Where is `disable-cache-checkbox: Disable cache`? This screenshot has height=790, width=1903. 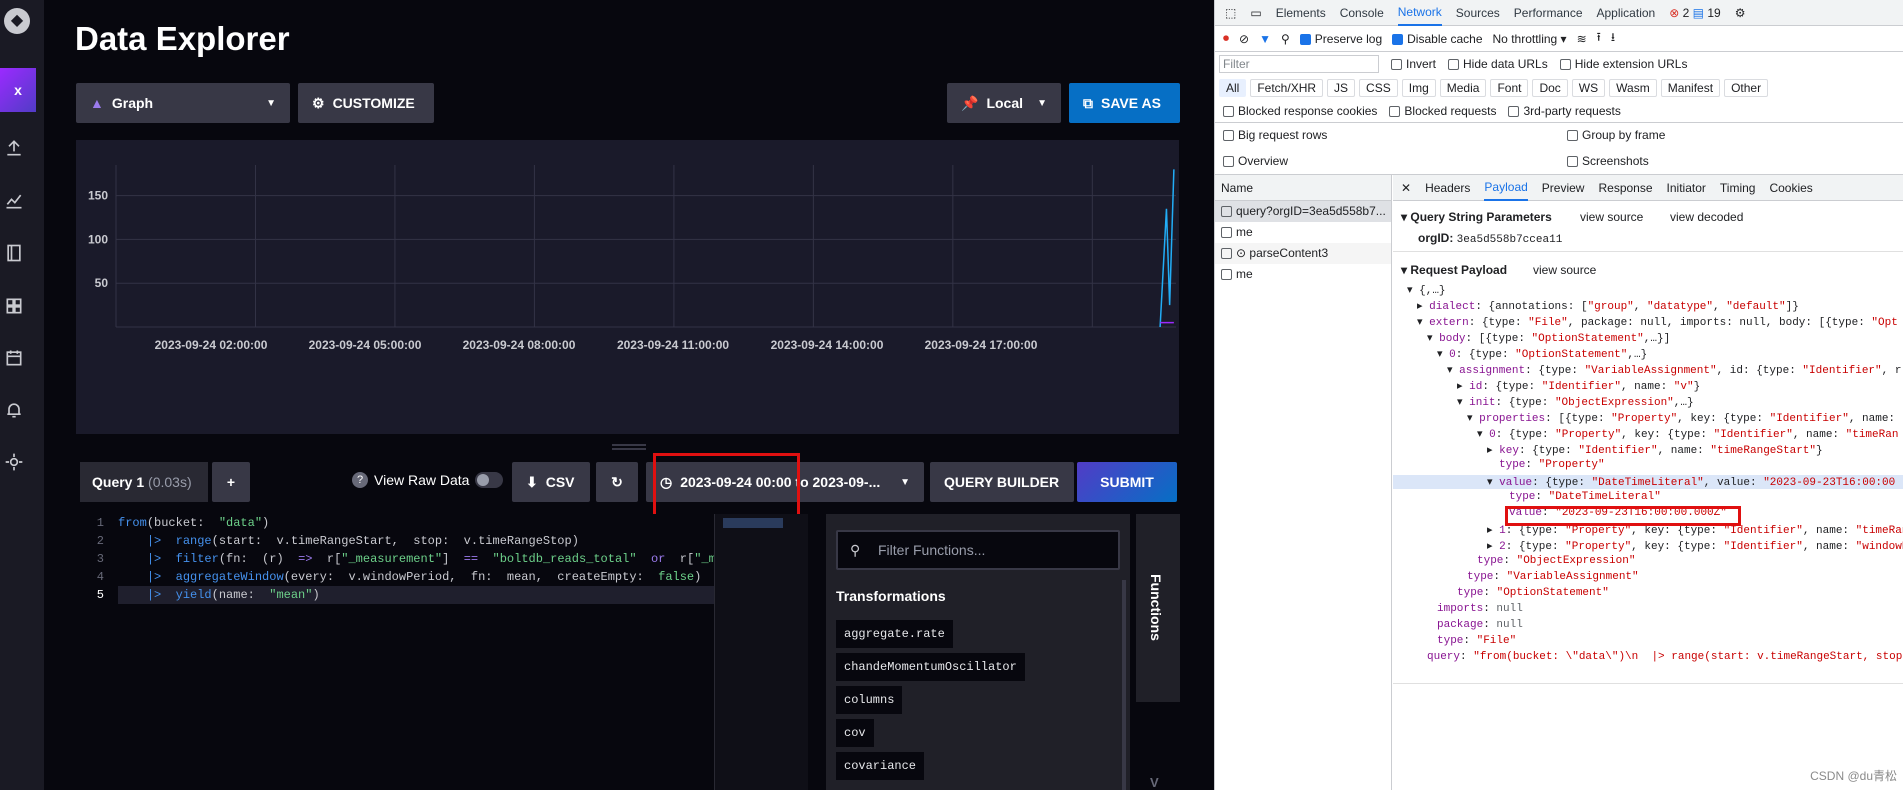 disable-cache-checkbox: Disable cache is located at coordinates (1437, 39).